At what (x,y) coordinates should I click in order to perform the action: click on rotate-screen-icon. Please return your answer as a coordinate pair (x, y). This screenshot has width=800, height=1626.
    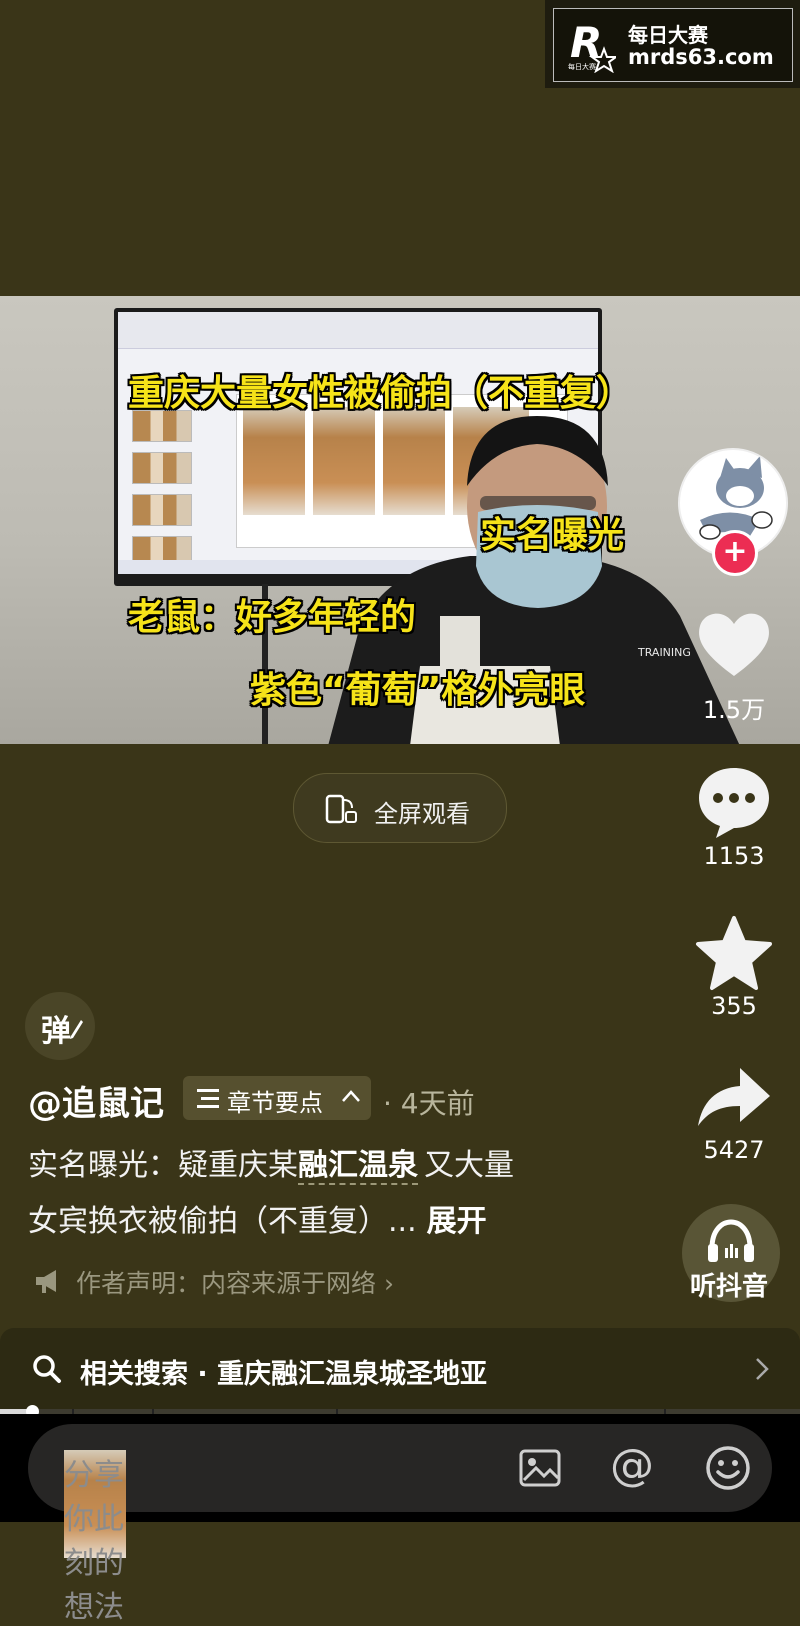
    Looking at the image, I should click on (341, 809).